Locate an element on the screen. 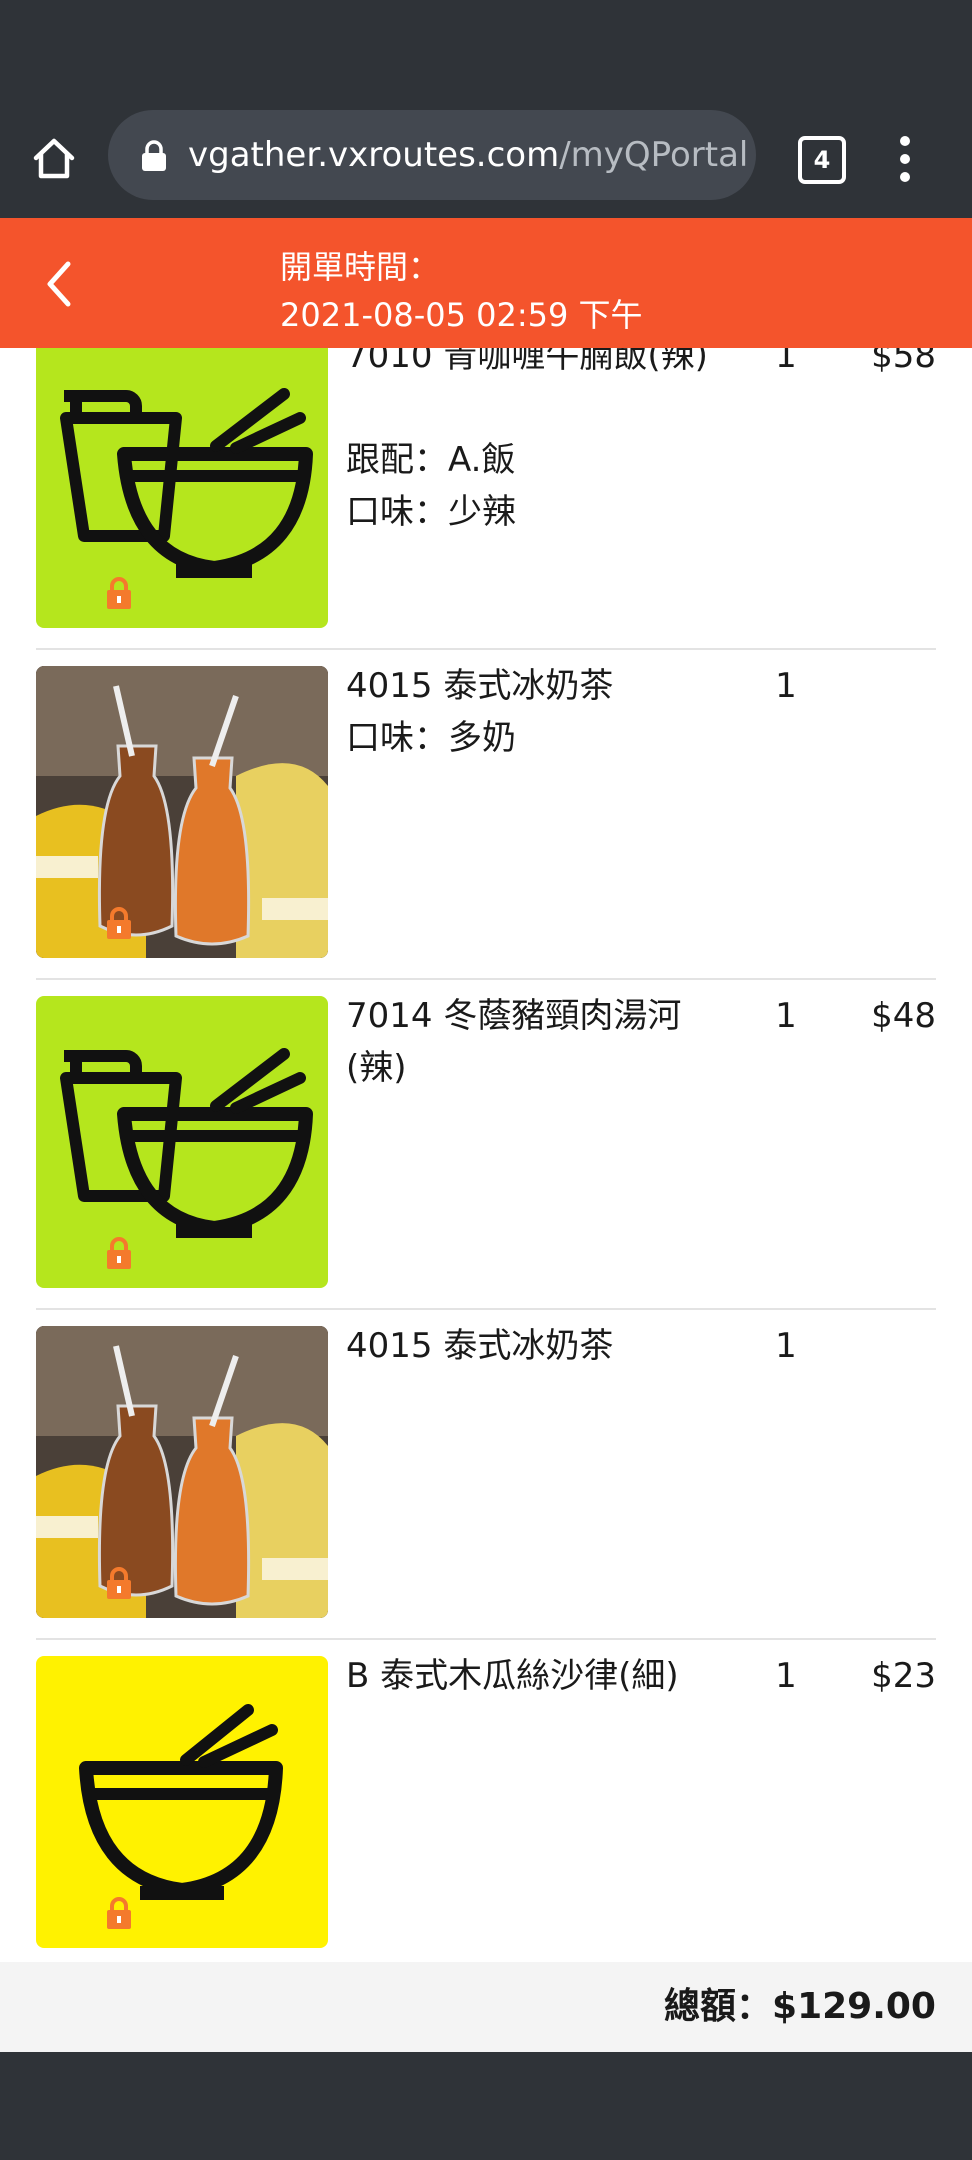 This screenshot has height=2160, width=972. item-price: $58 is located at coordinates (903, 362).